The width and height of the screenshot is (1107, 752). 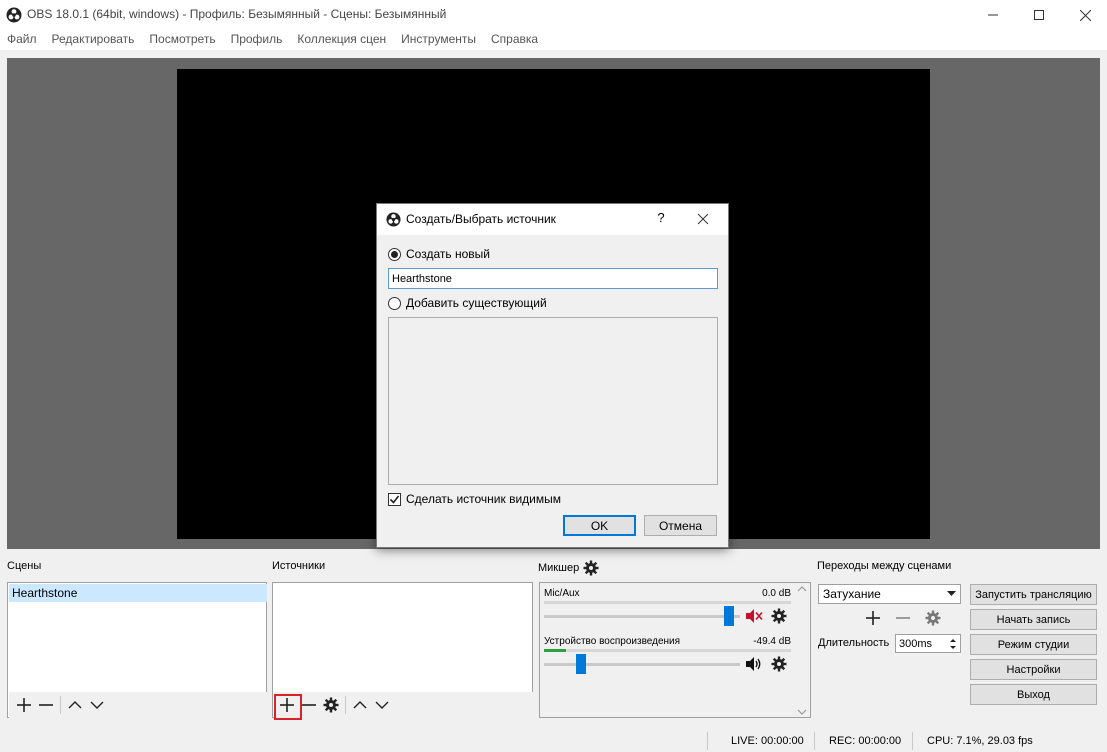 I want to click on cancel-button: Отмена, so click(x=680, y=525).